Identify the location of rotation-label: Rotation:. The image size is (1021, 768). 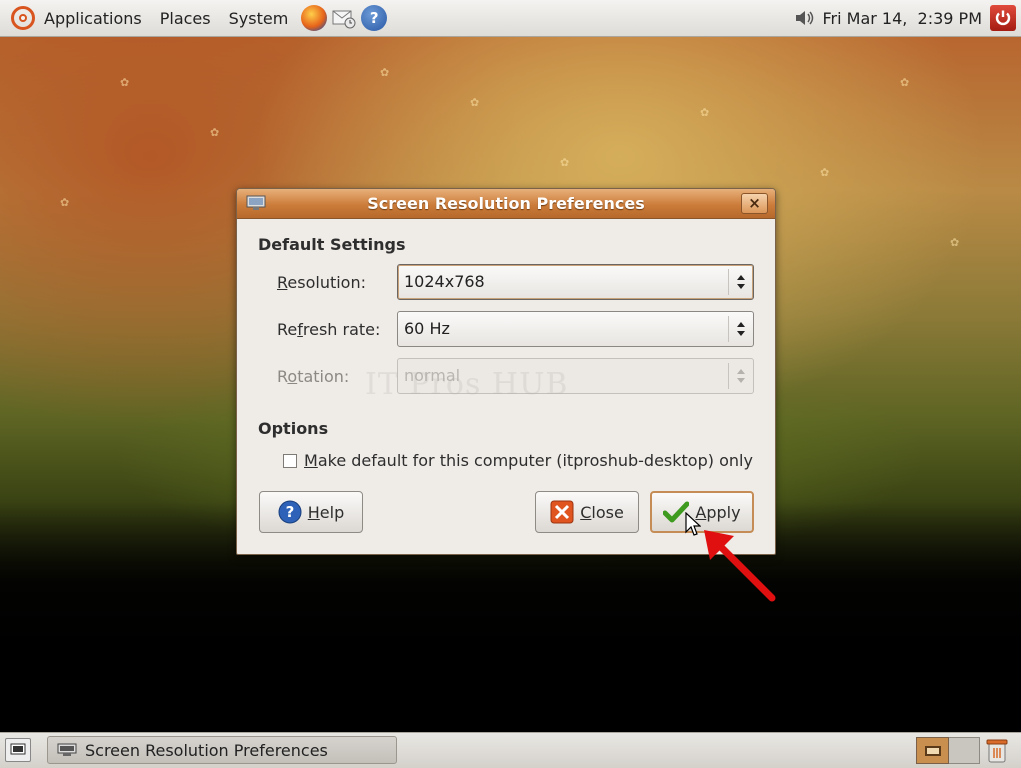
(313, 376).